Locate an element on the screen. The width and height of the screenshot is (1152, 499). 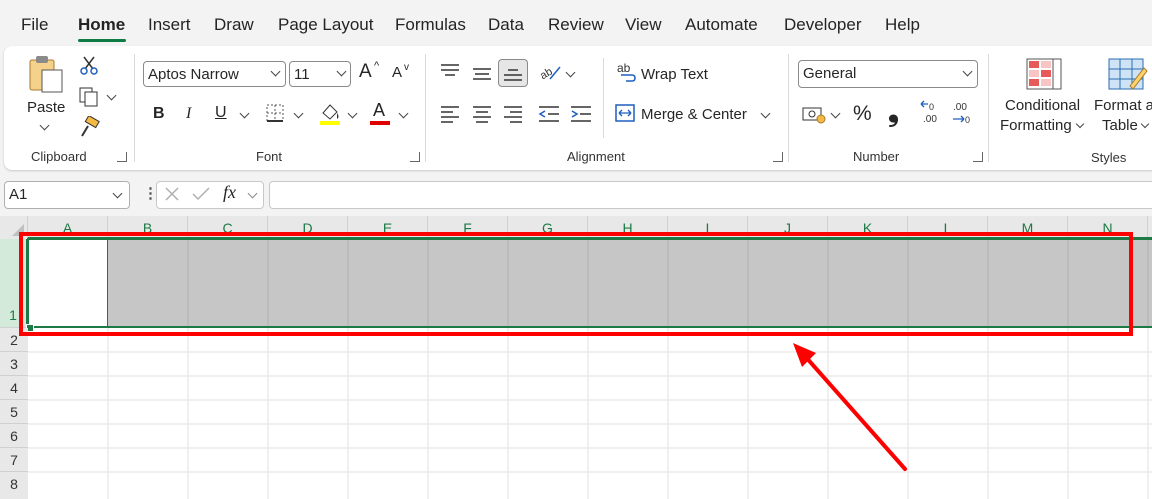
align-center-icon is located at coordinates (482, 114).